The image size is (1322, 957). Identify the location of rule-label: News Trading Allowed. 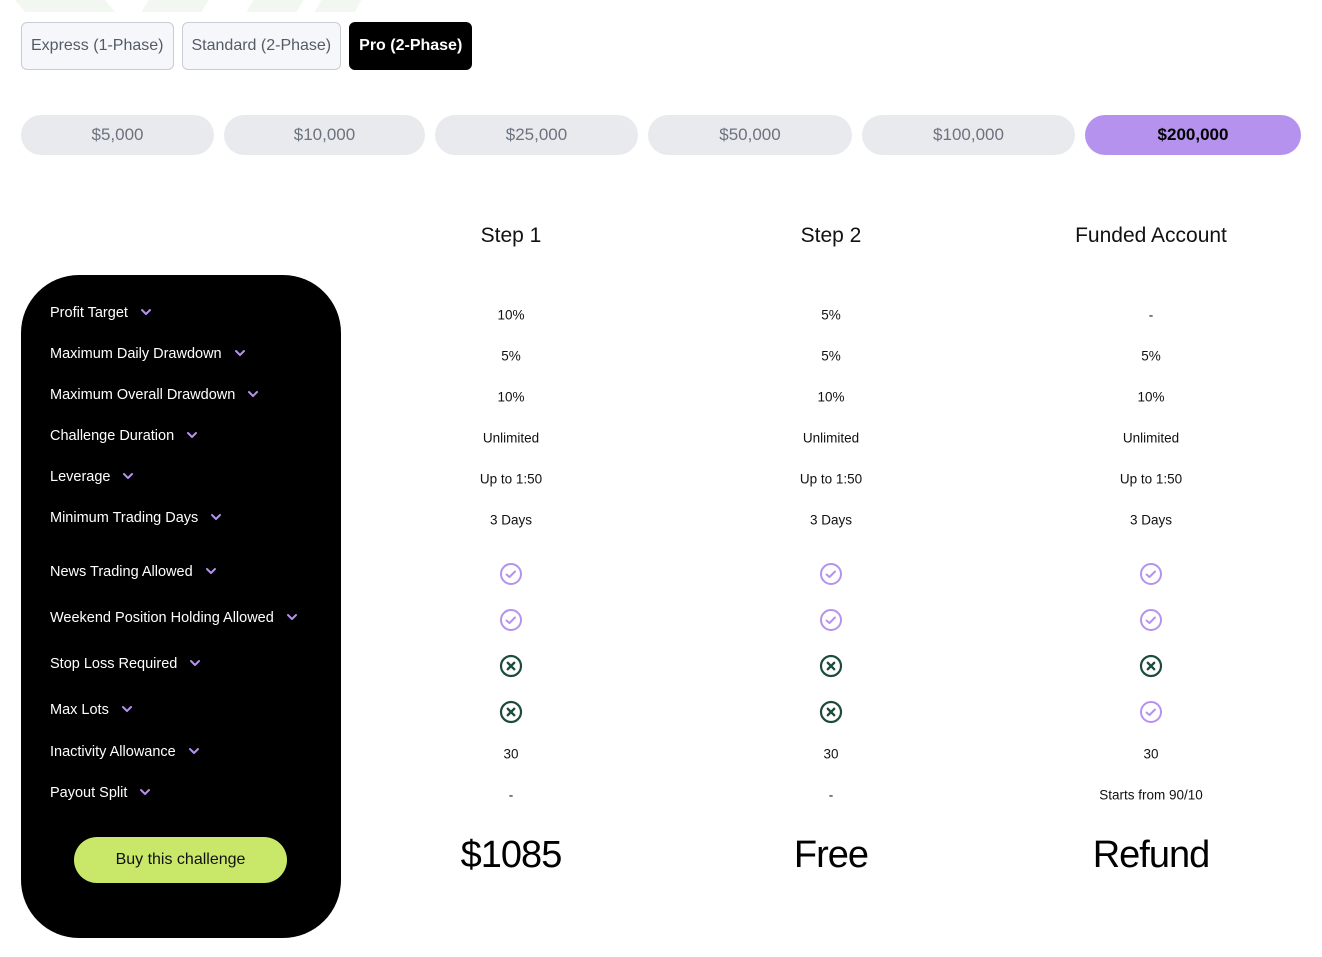
(121, 572).